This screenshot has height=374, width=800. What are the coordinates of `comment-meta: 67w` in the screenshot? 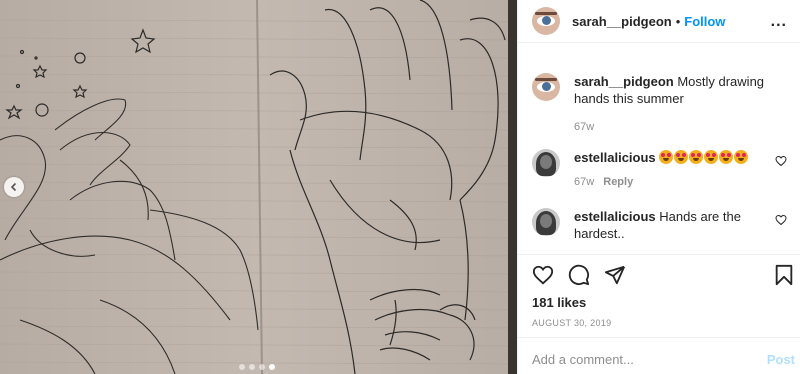 It's located at (669, 127).